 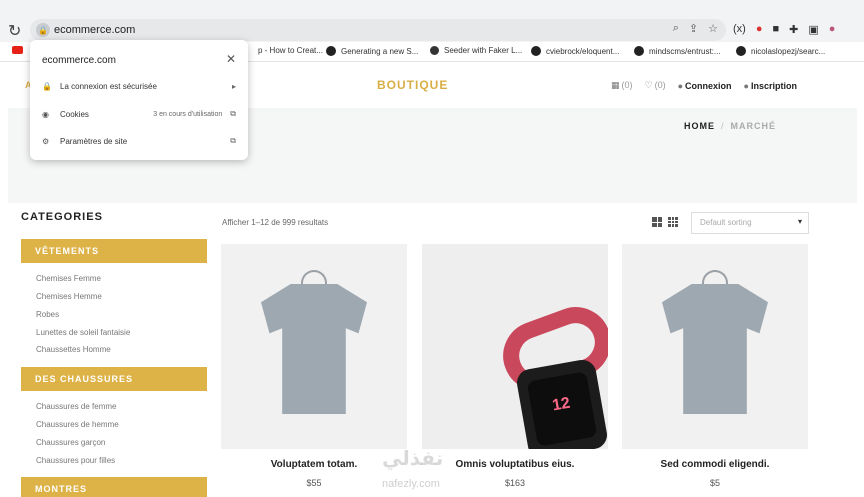 What do you see at coordinates (515, 464) in the screenshot?
I see `product-name: Omnis voluptatibus eius.` at bounding box center [515, 464].